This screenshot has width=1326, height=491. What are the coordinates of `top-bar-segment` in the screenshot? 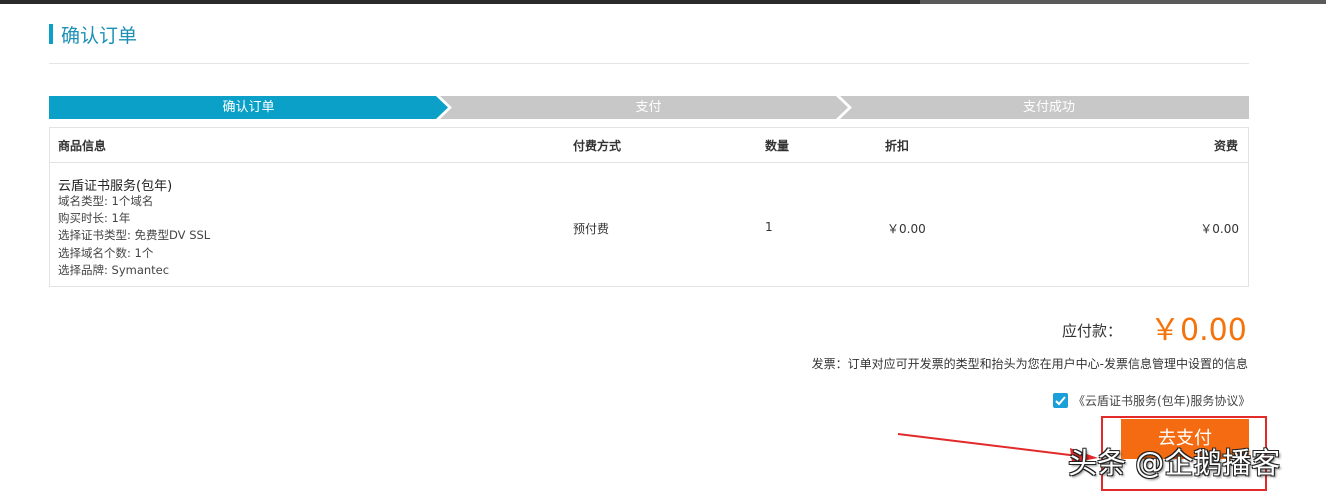 It's located at (1123, 2).